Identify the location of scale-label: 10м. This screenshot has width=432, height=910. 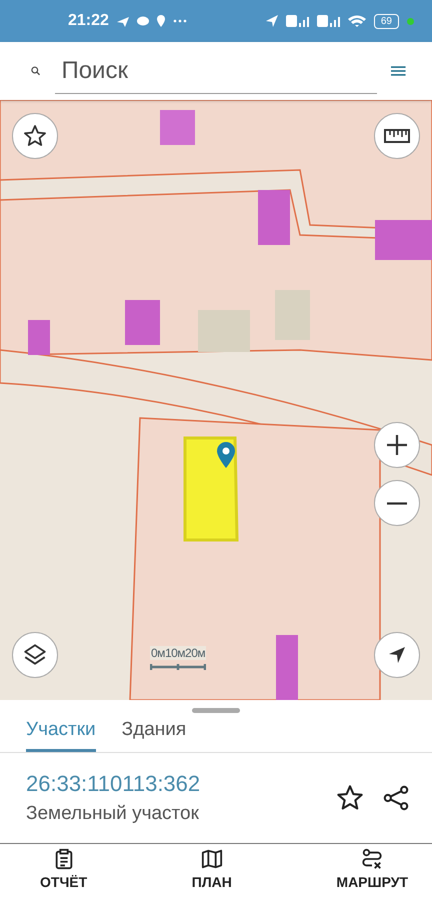
(175, 653).